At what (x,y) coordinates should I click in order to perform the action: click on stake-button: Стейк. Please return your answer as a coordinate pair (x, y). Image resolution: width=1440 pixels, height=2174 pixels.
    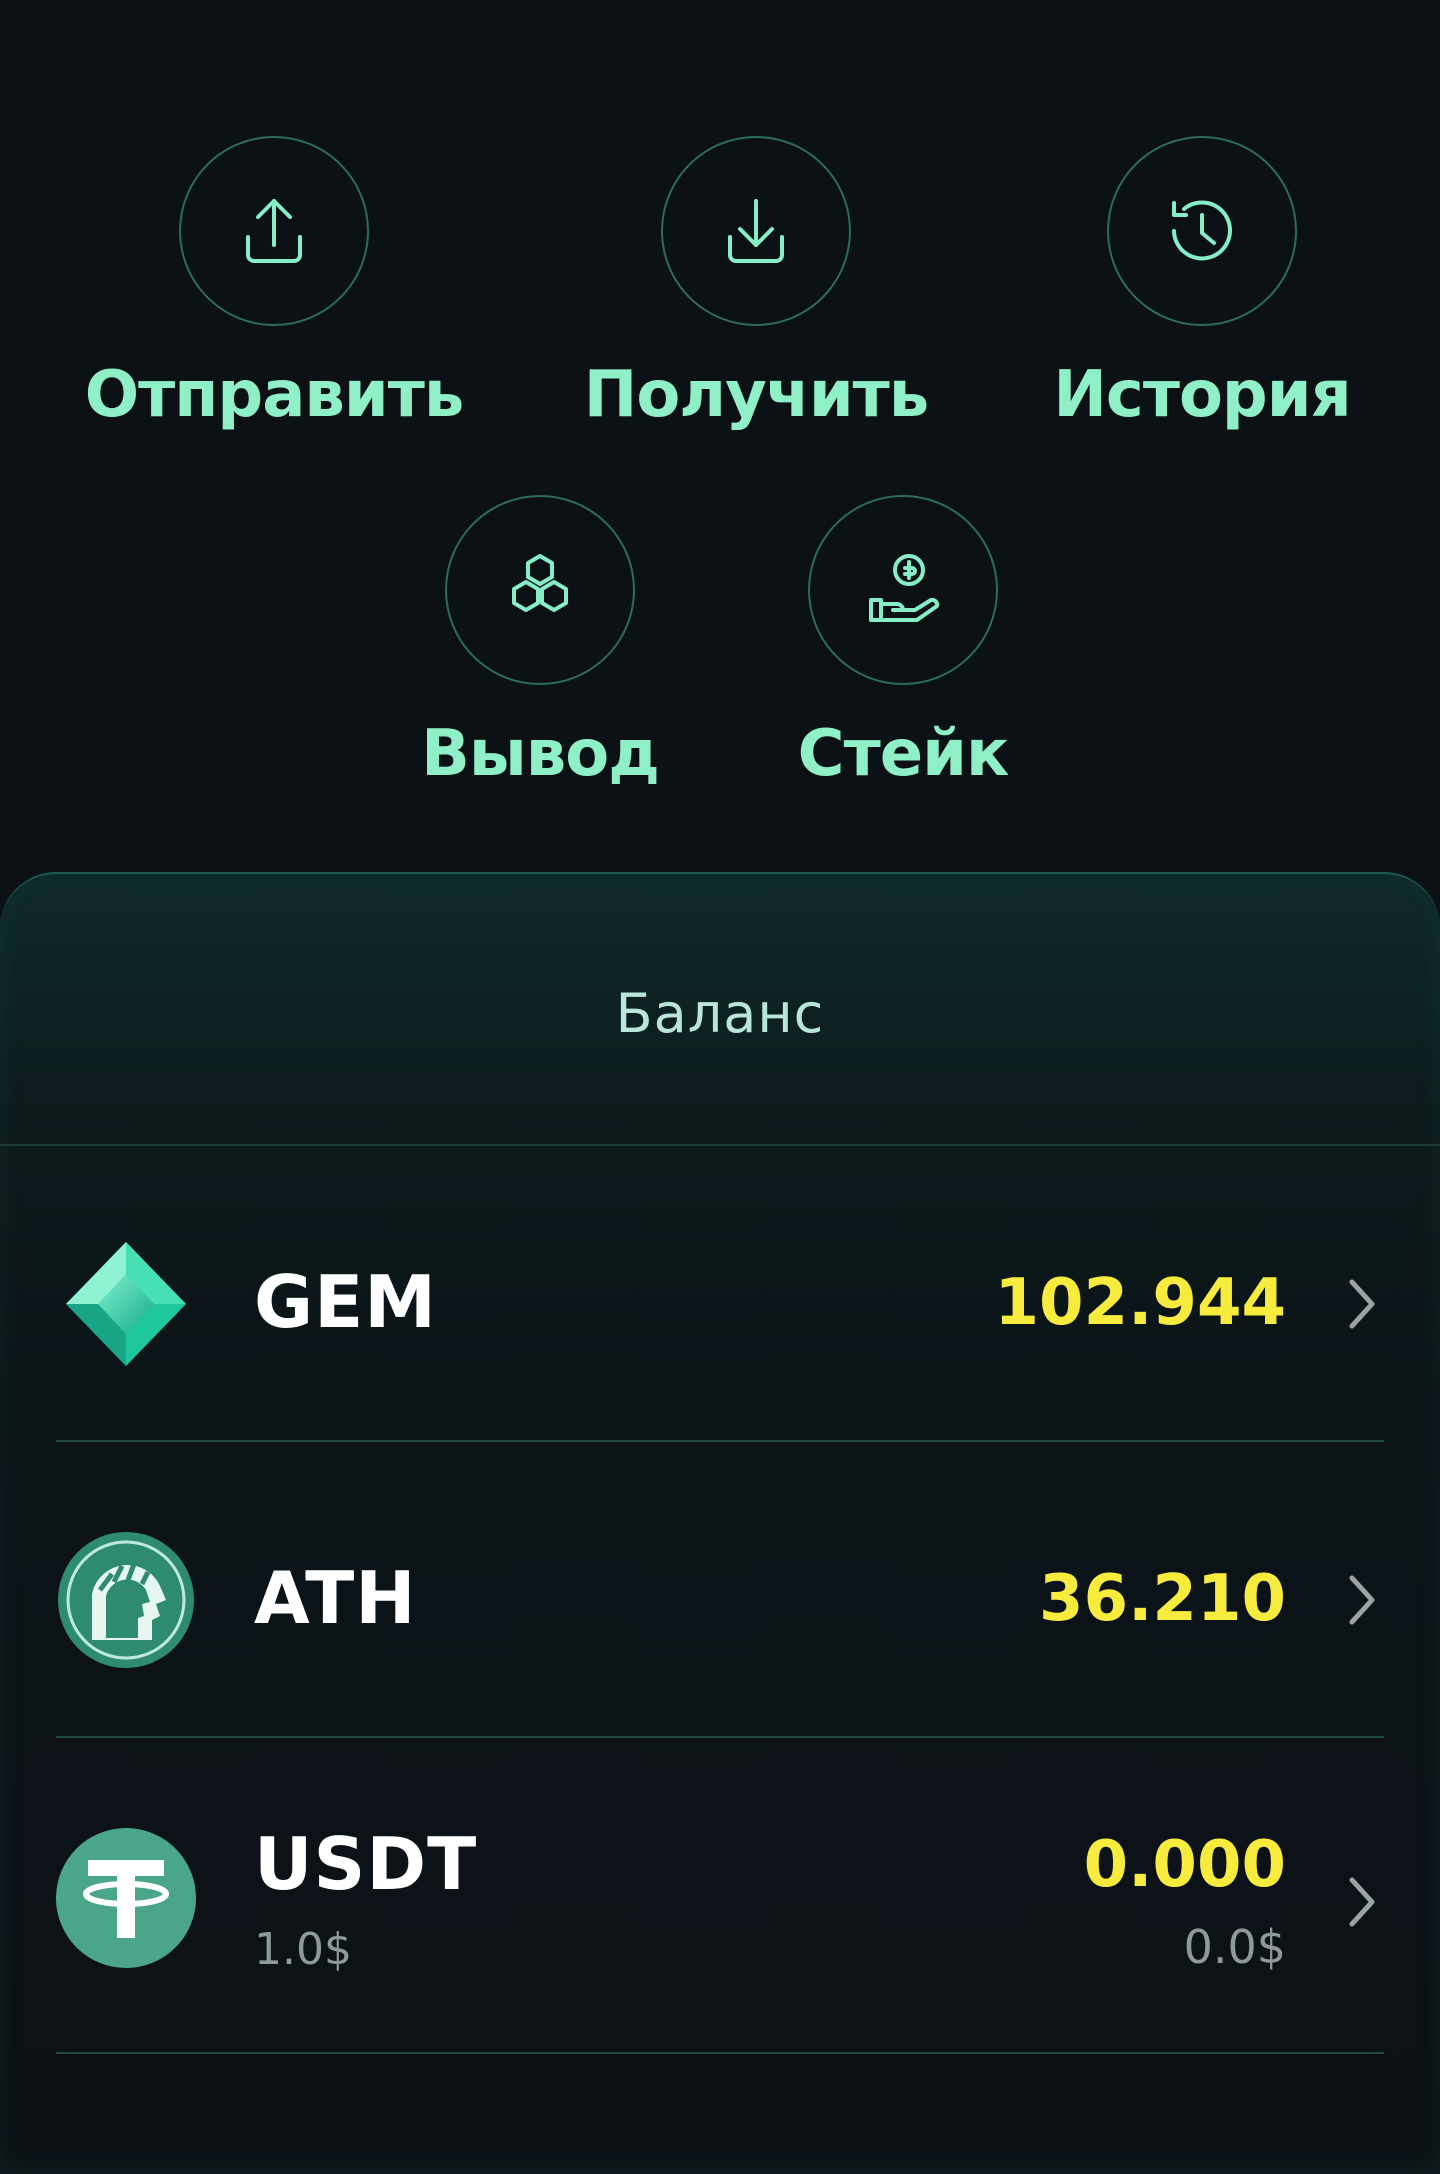
    Looking at the image, I should click on (903, 643).